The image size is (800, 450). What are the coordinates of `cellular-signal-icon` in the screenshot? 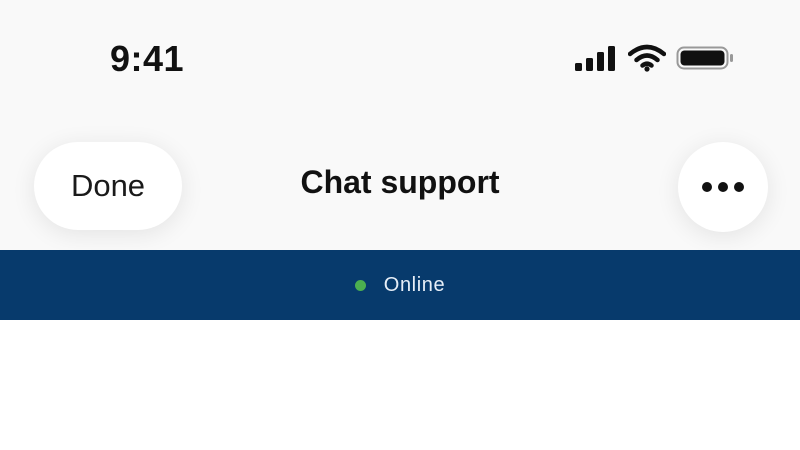 It's located at (595, 58).